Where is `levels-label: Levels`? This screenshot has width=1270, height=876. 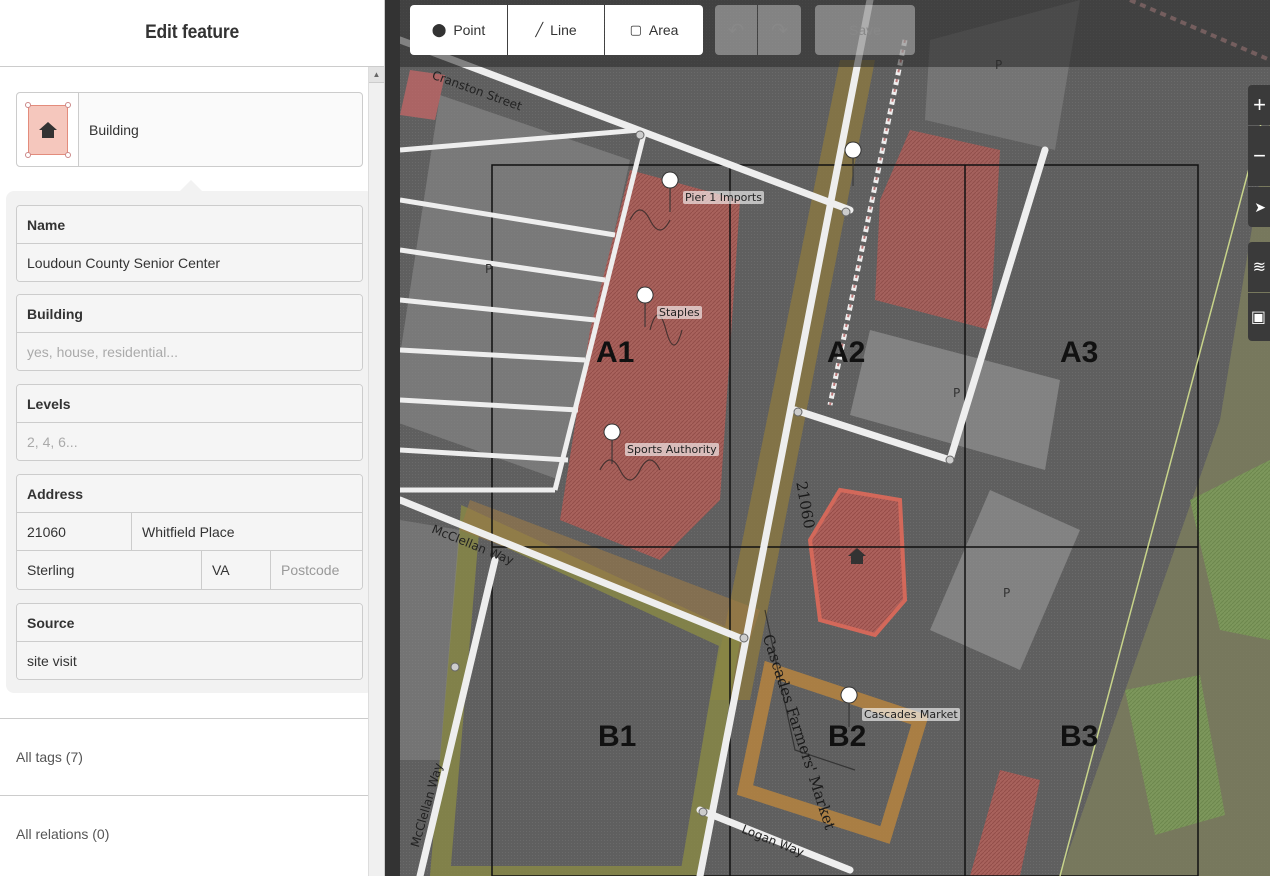
levels-label: Levels is located at coordinates (189, 404).